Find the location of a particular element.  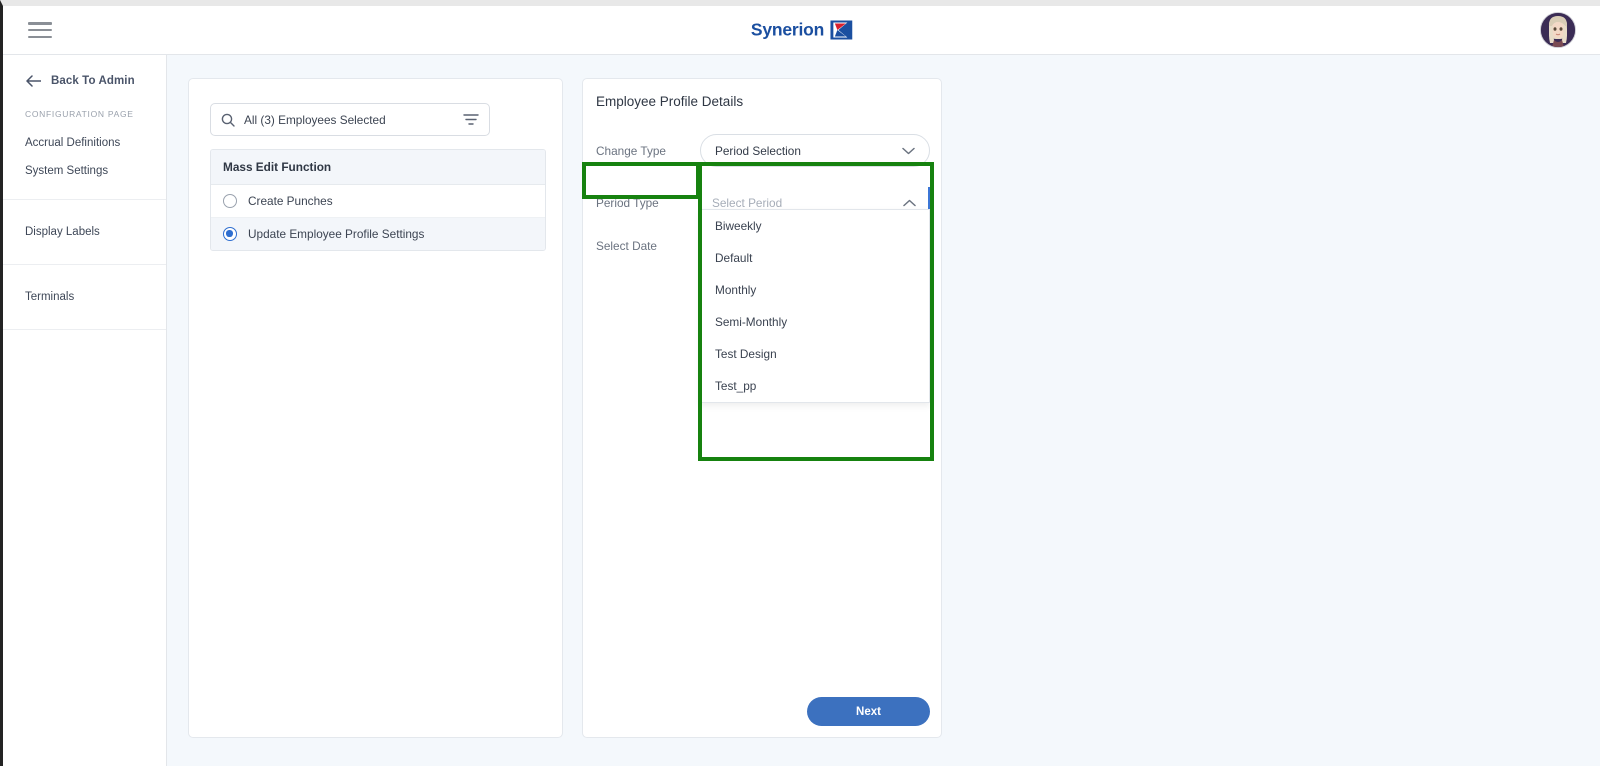

mass-edit-option-create-punches: Create Punches is located at coordinates (378, 201).